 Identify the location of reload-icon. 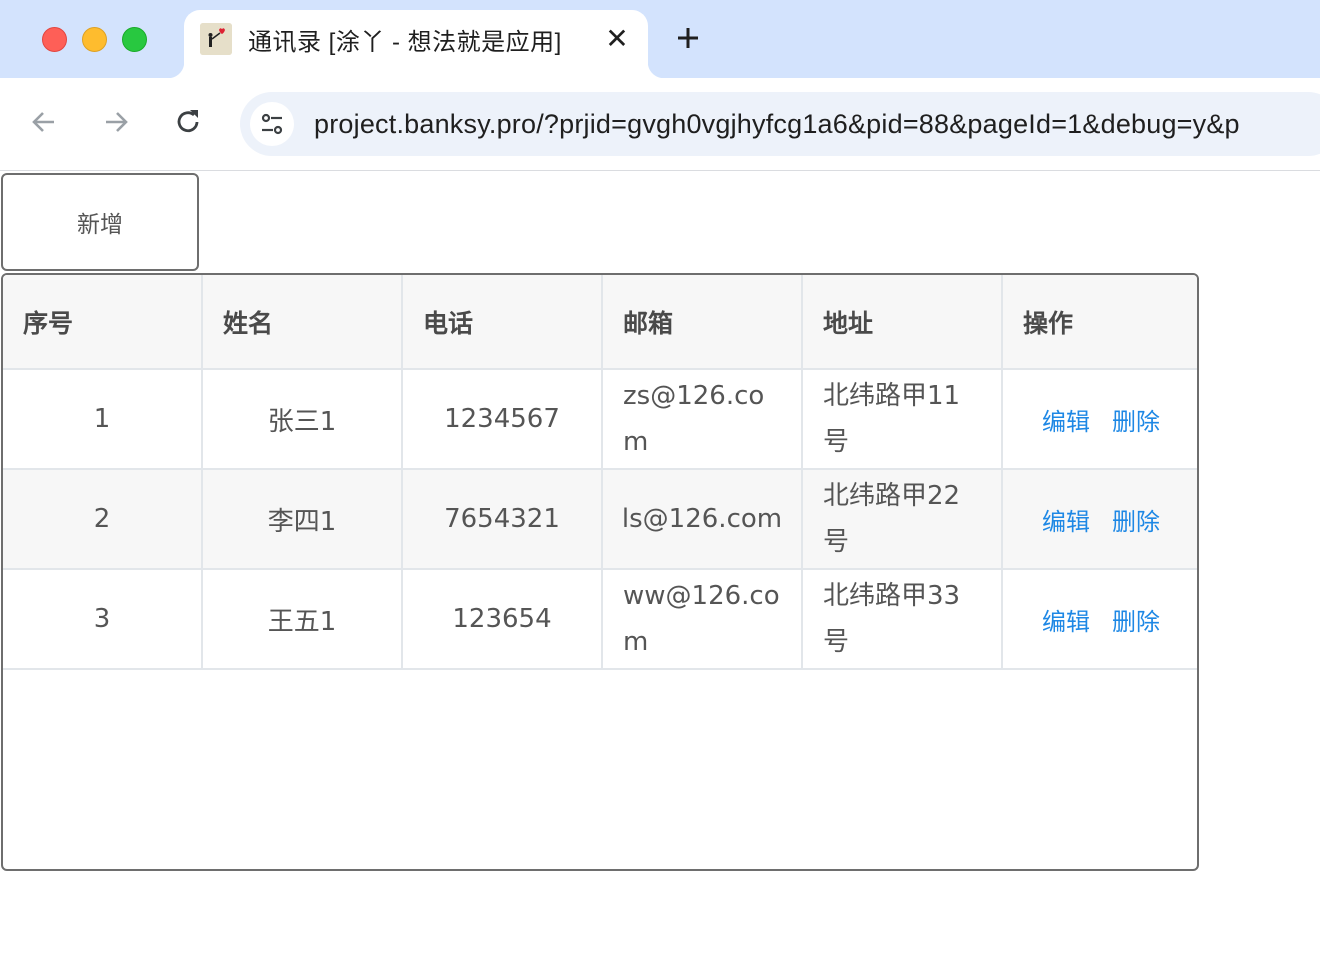
(188, 121).